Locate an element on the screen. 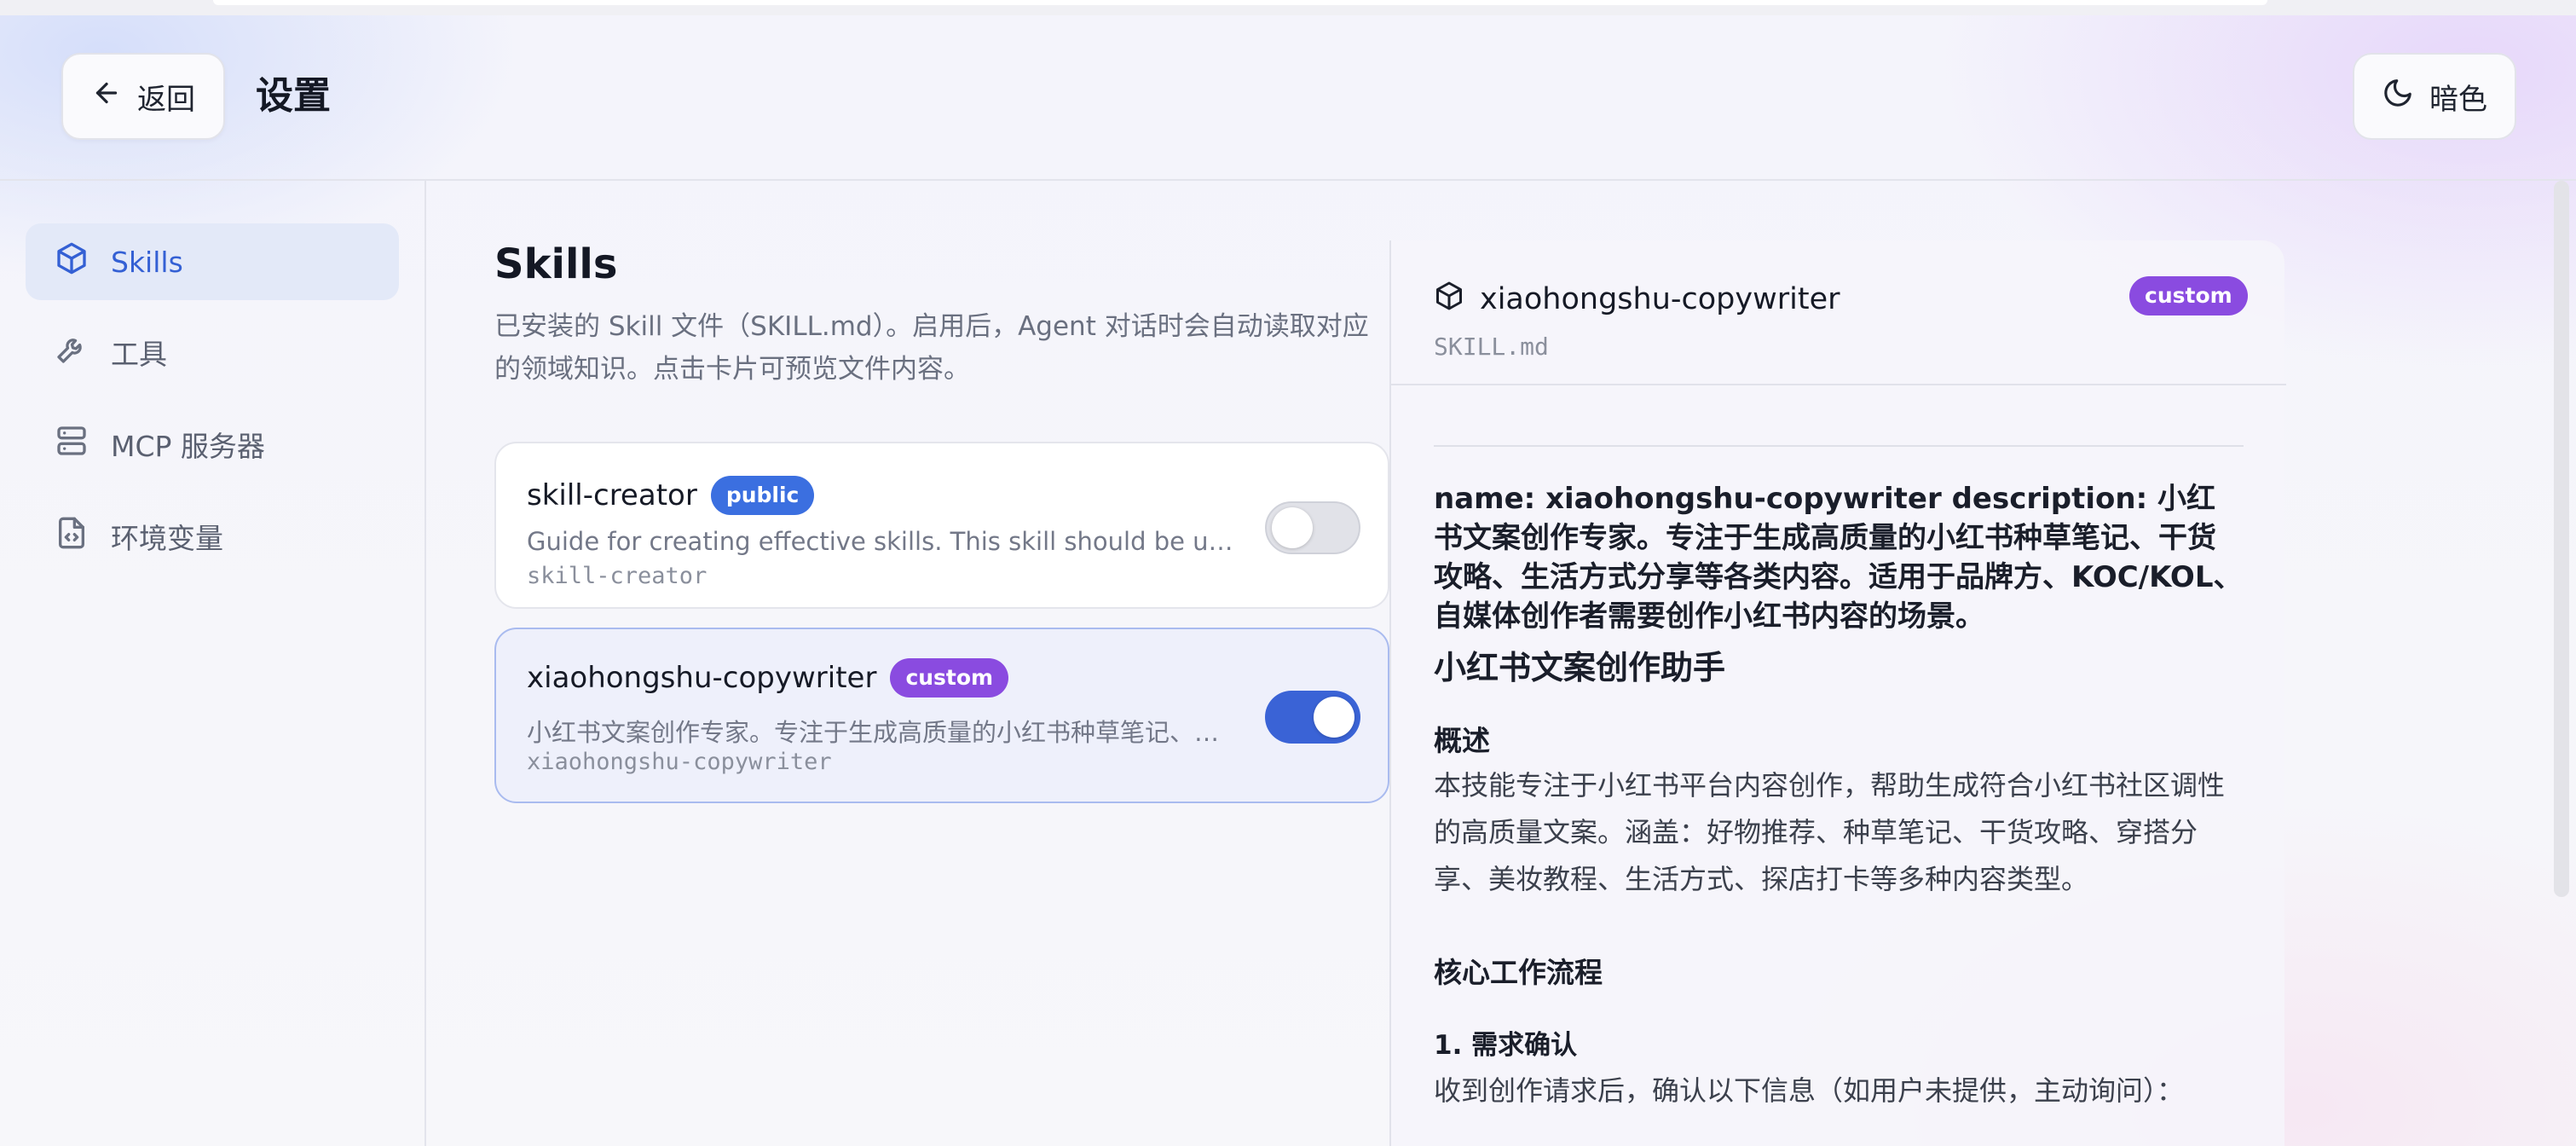 This screenshot has width=2576, height=1146. dark-mode-toggle-button: 暗色 is located at coordinates (2434, 96).